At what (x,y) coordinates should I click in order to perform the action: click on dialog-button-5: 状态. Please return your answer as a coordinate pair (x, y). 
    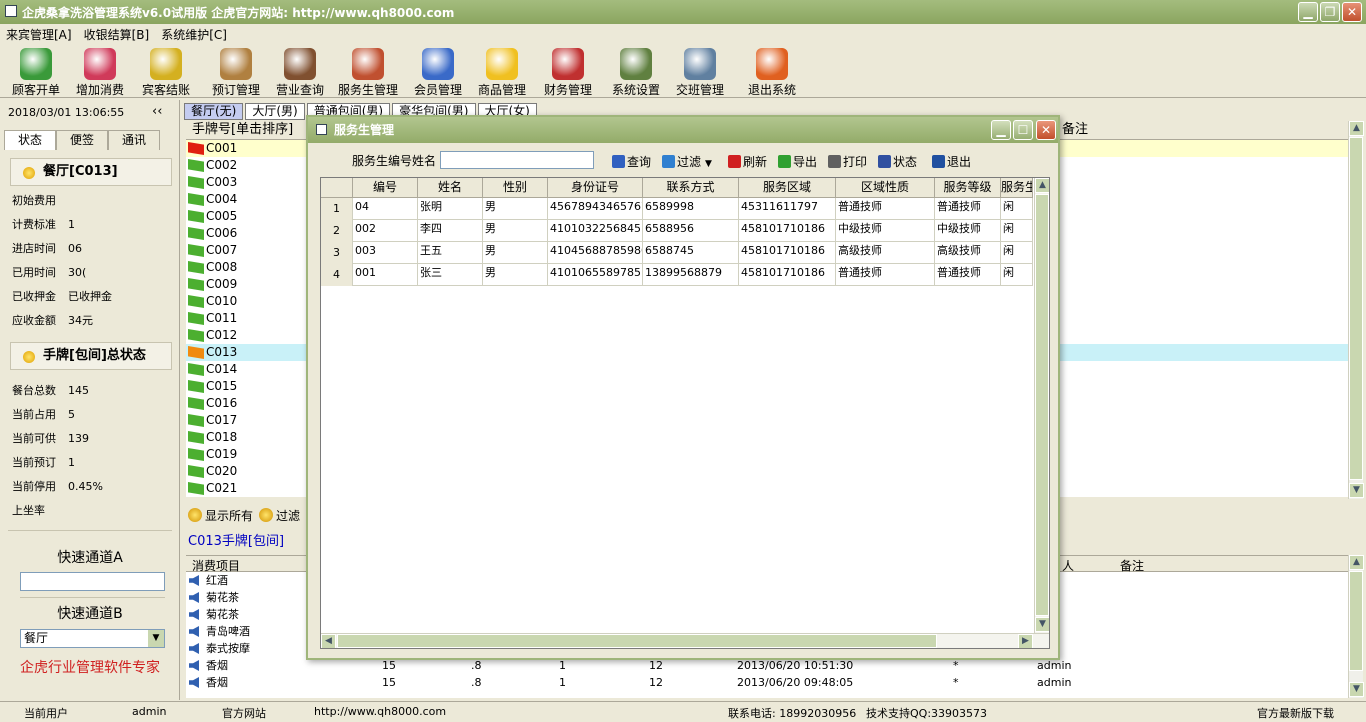
    Looking at the image, I should click on (897, 161).